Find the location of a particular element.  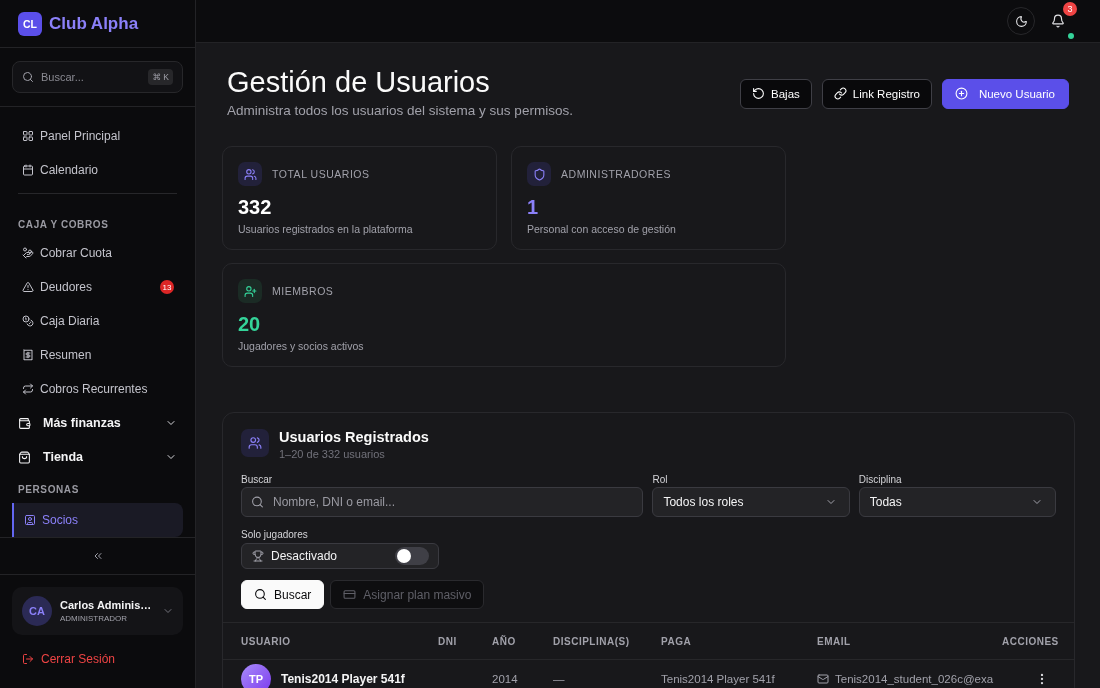

count-badge: 13 is located at coordinates (167, 287).